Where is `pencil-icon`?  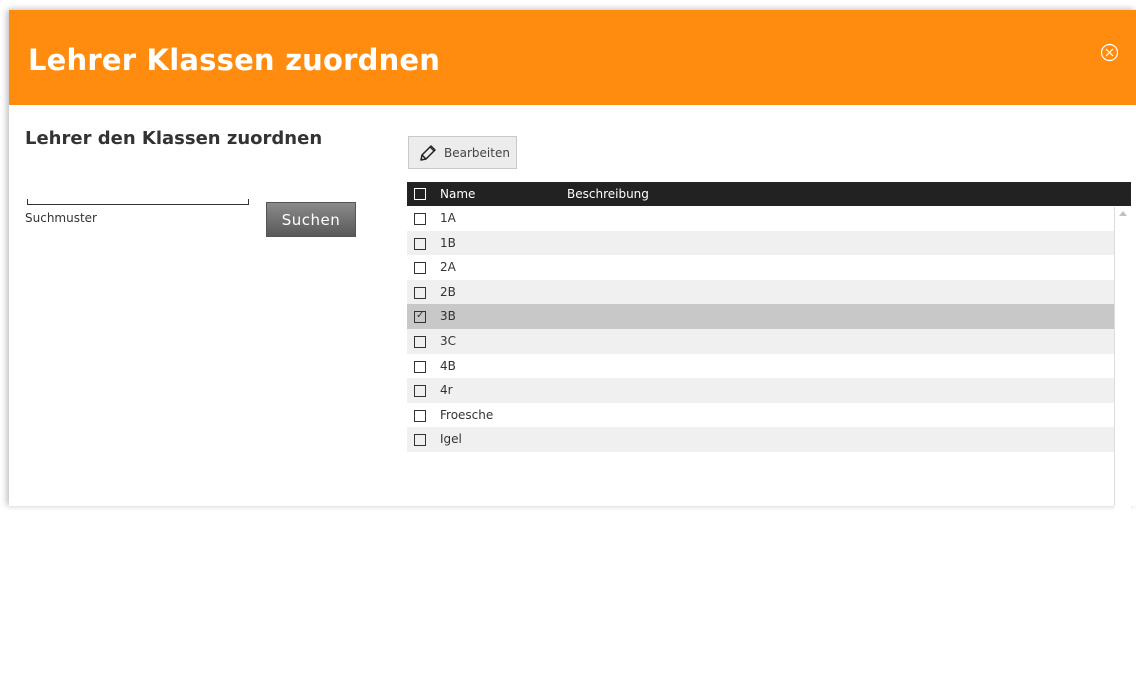
pencil-icon is located at coordinates (428, 152).